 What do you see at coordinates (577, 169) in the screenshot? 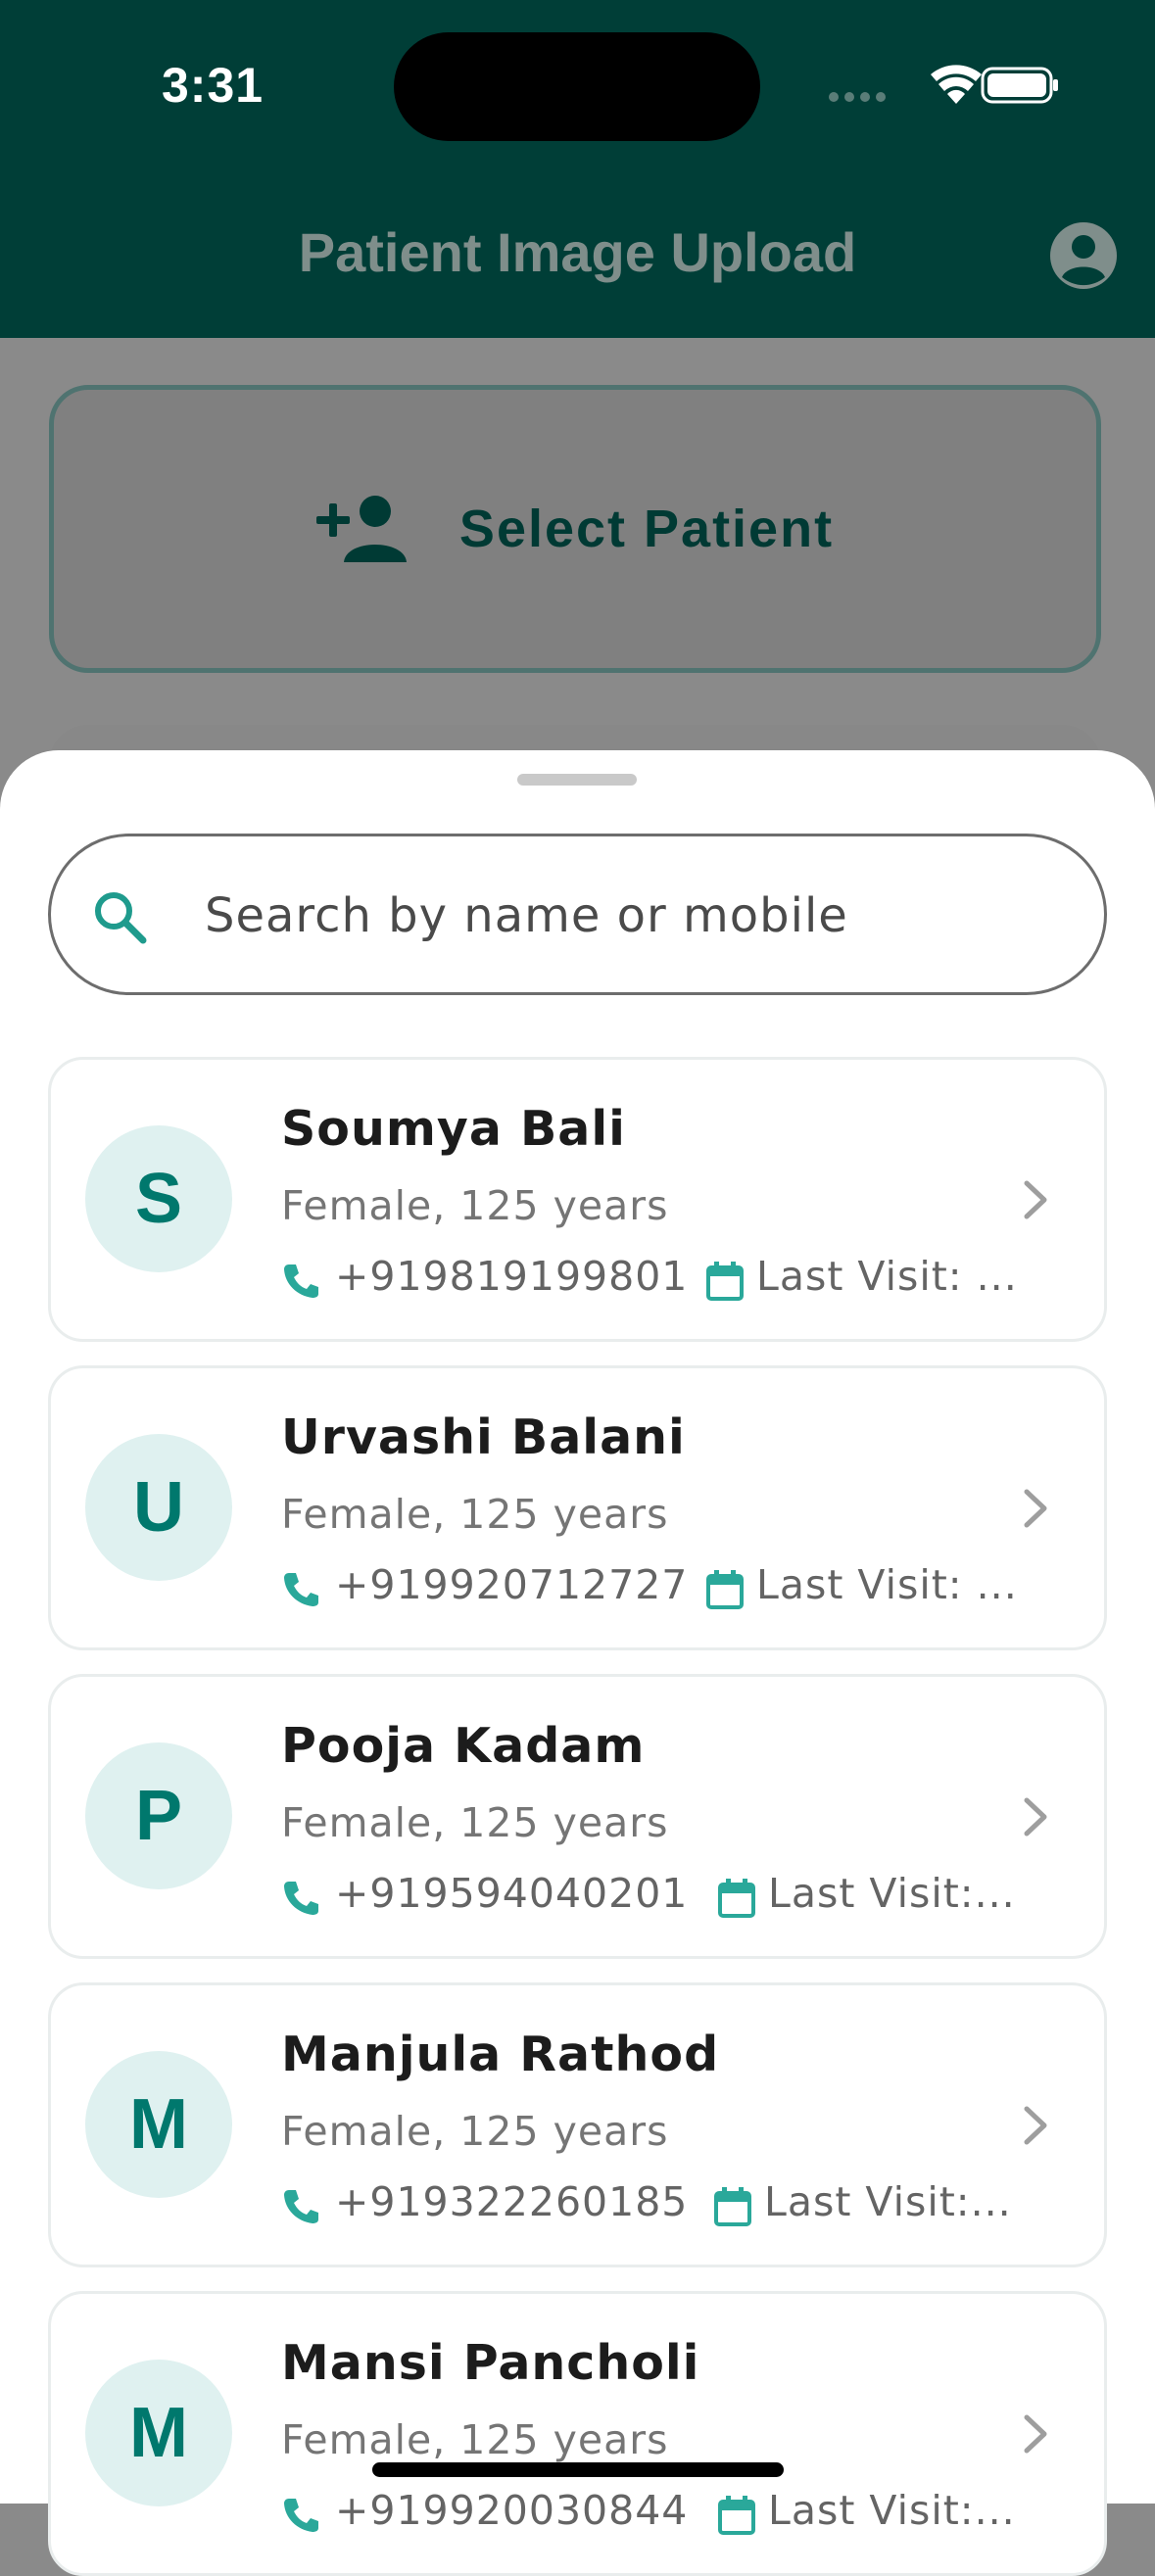
I see `app-header: 3:31 Patient Image Upload` at bounding box center [577, 169].